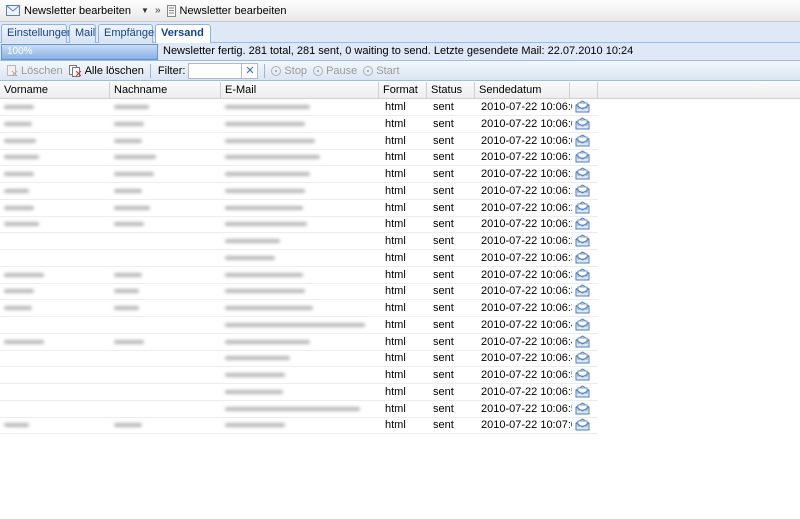 The height and width of the screenshot is (519, 800). I want to click on table-row: html sent 2010-07-22 10:06:57, so click(299, 409).